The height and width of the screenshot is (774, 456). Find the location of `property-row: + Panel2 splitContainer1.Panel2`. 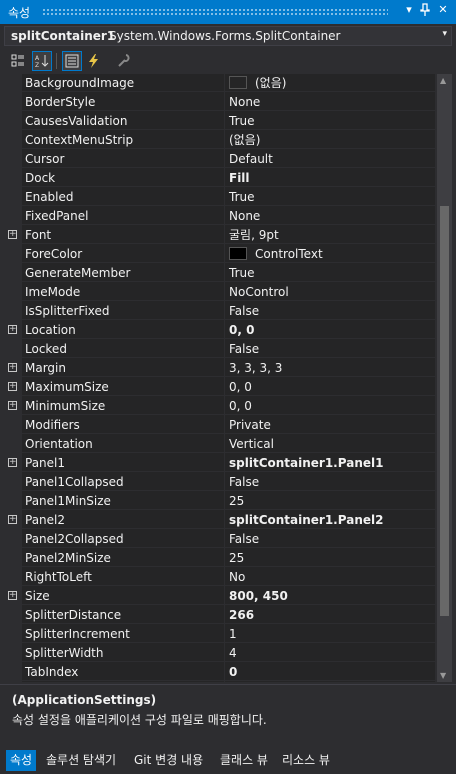

property-row: + Panel2 splitContainer1.Panel2 is located at coordinates (219, 520).